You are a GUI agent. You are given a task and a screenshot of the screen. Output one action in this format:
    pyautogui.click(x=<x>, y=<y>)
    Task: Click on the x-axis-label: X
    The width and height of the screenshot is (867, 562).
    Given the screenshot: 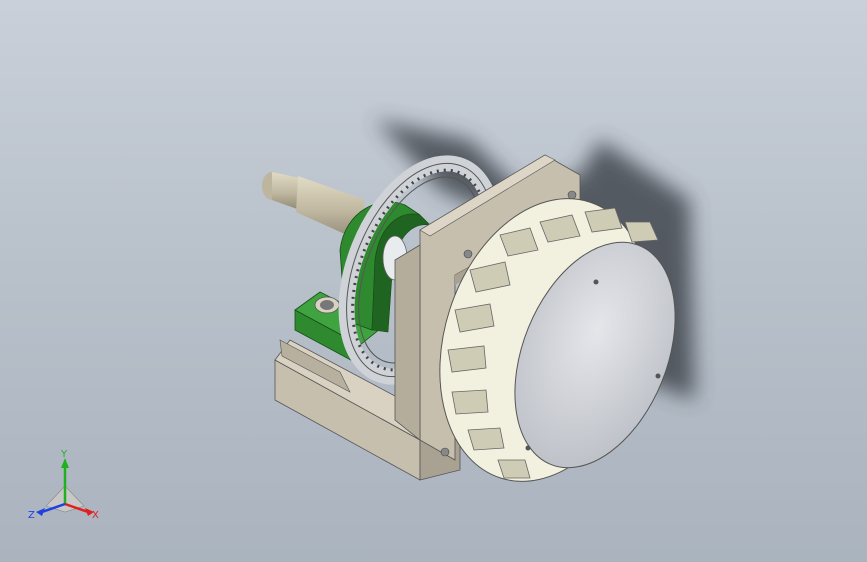 What is the action you would take?
    pyautogui.click(x=95, y=515)
    